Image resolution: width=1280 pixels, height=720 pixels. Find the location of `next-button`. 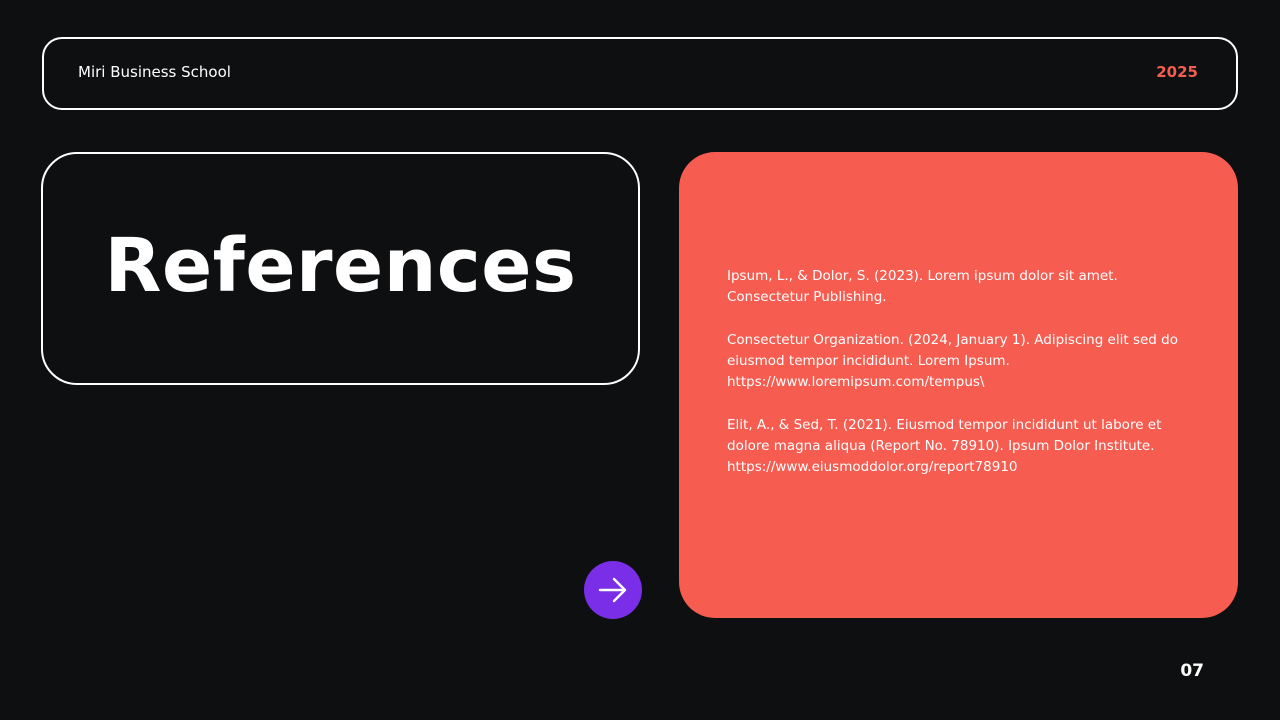

next-button is located at coordinates (613, 590).